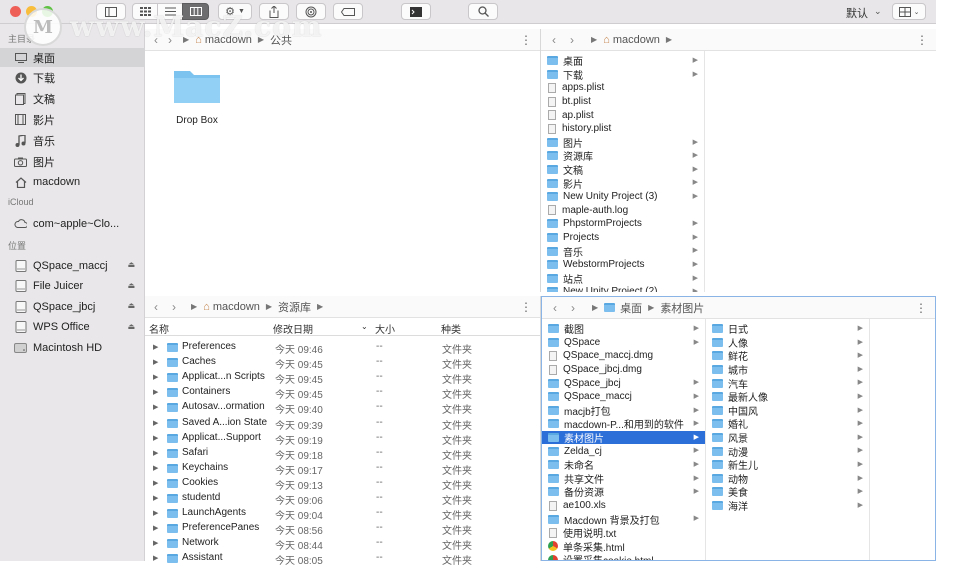 This screenshot has height=575, width=963. What do you see at coordinates (787, 397) in the screenshot?
I see `list-item: 最新人像 ▶` at bounding box center [787, 397].